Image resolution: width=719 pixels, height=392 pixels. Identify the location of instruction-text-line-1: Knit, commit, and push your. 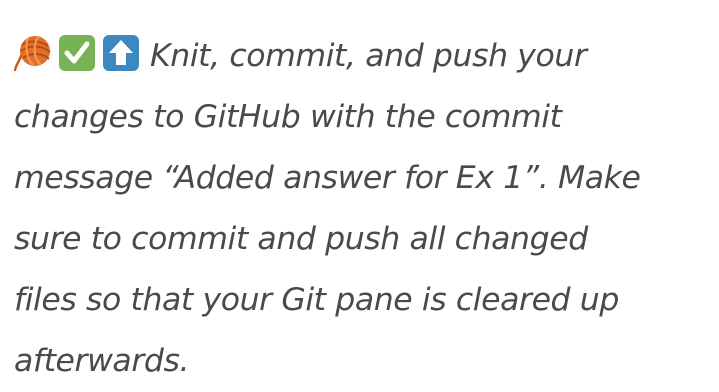
(368, 56).